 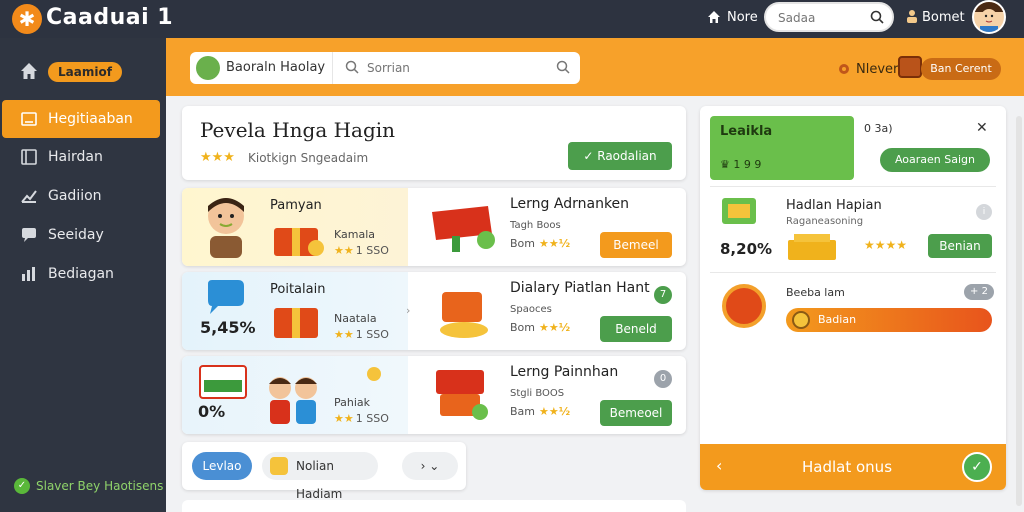 I want to click on sidebar-item-gadiion: Gadiion, so click(x=83, y=196).